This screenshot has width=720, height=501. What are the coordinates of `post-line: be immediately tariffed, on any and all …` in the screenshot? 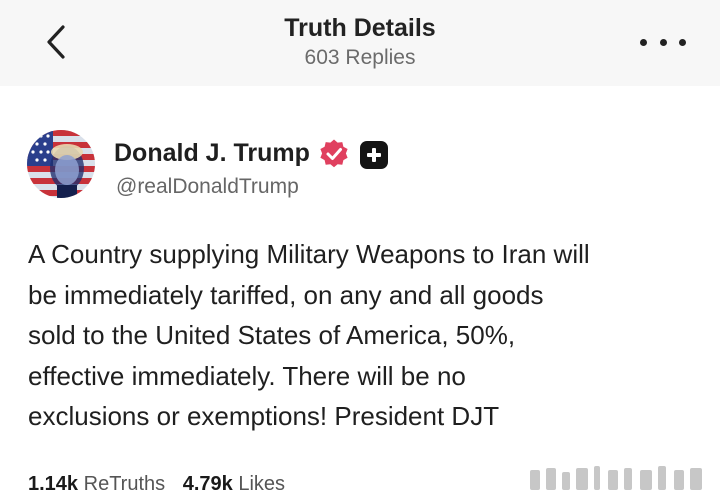 It's located at (286, 294).